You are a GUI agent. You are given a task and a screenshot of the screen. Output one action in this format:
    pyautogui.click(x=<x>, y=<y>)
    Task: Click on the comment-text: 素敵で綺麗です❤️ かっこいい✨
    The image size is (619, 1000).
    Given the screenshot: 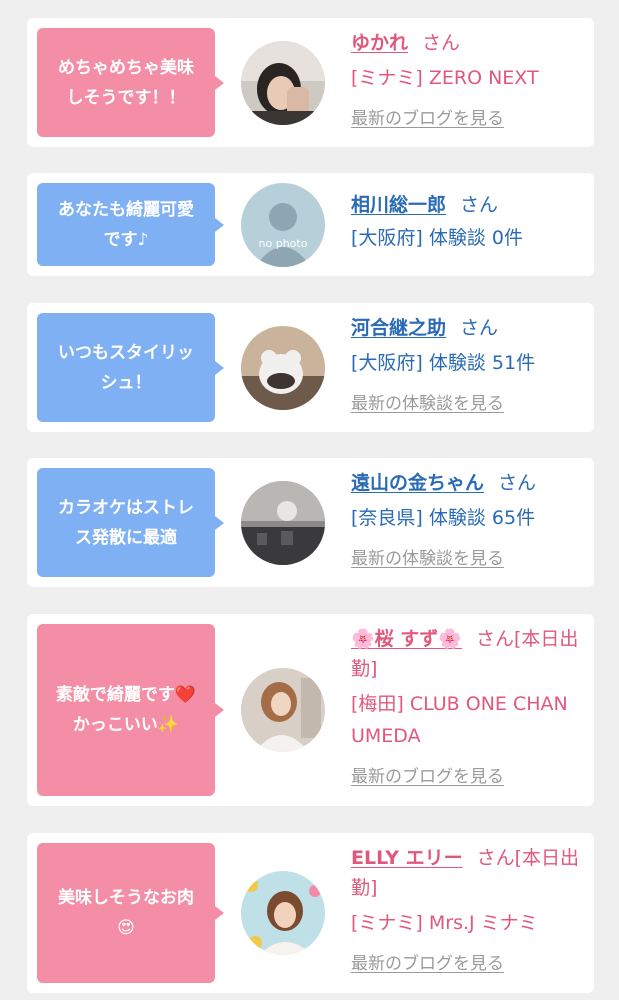 What is the action you would take?
    pyautogui.click(x=126, y=710)
    